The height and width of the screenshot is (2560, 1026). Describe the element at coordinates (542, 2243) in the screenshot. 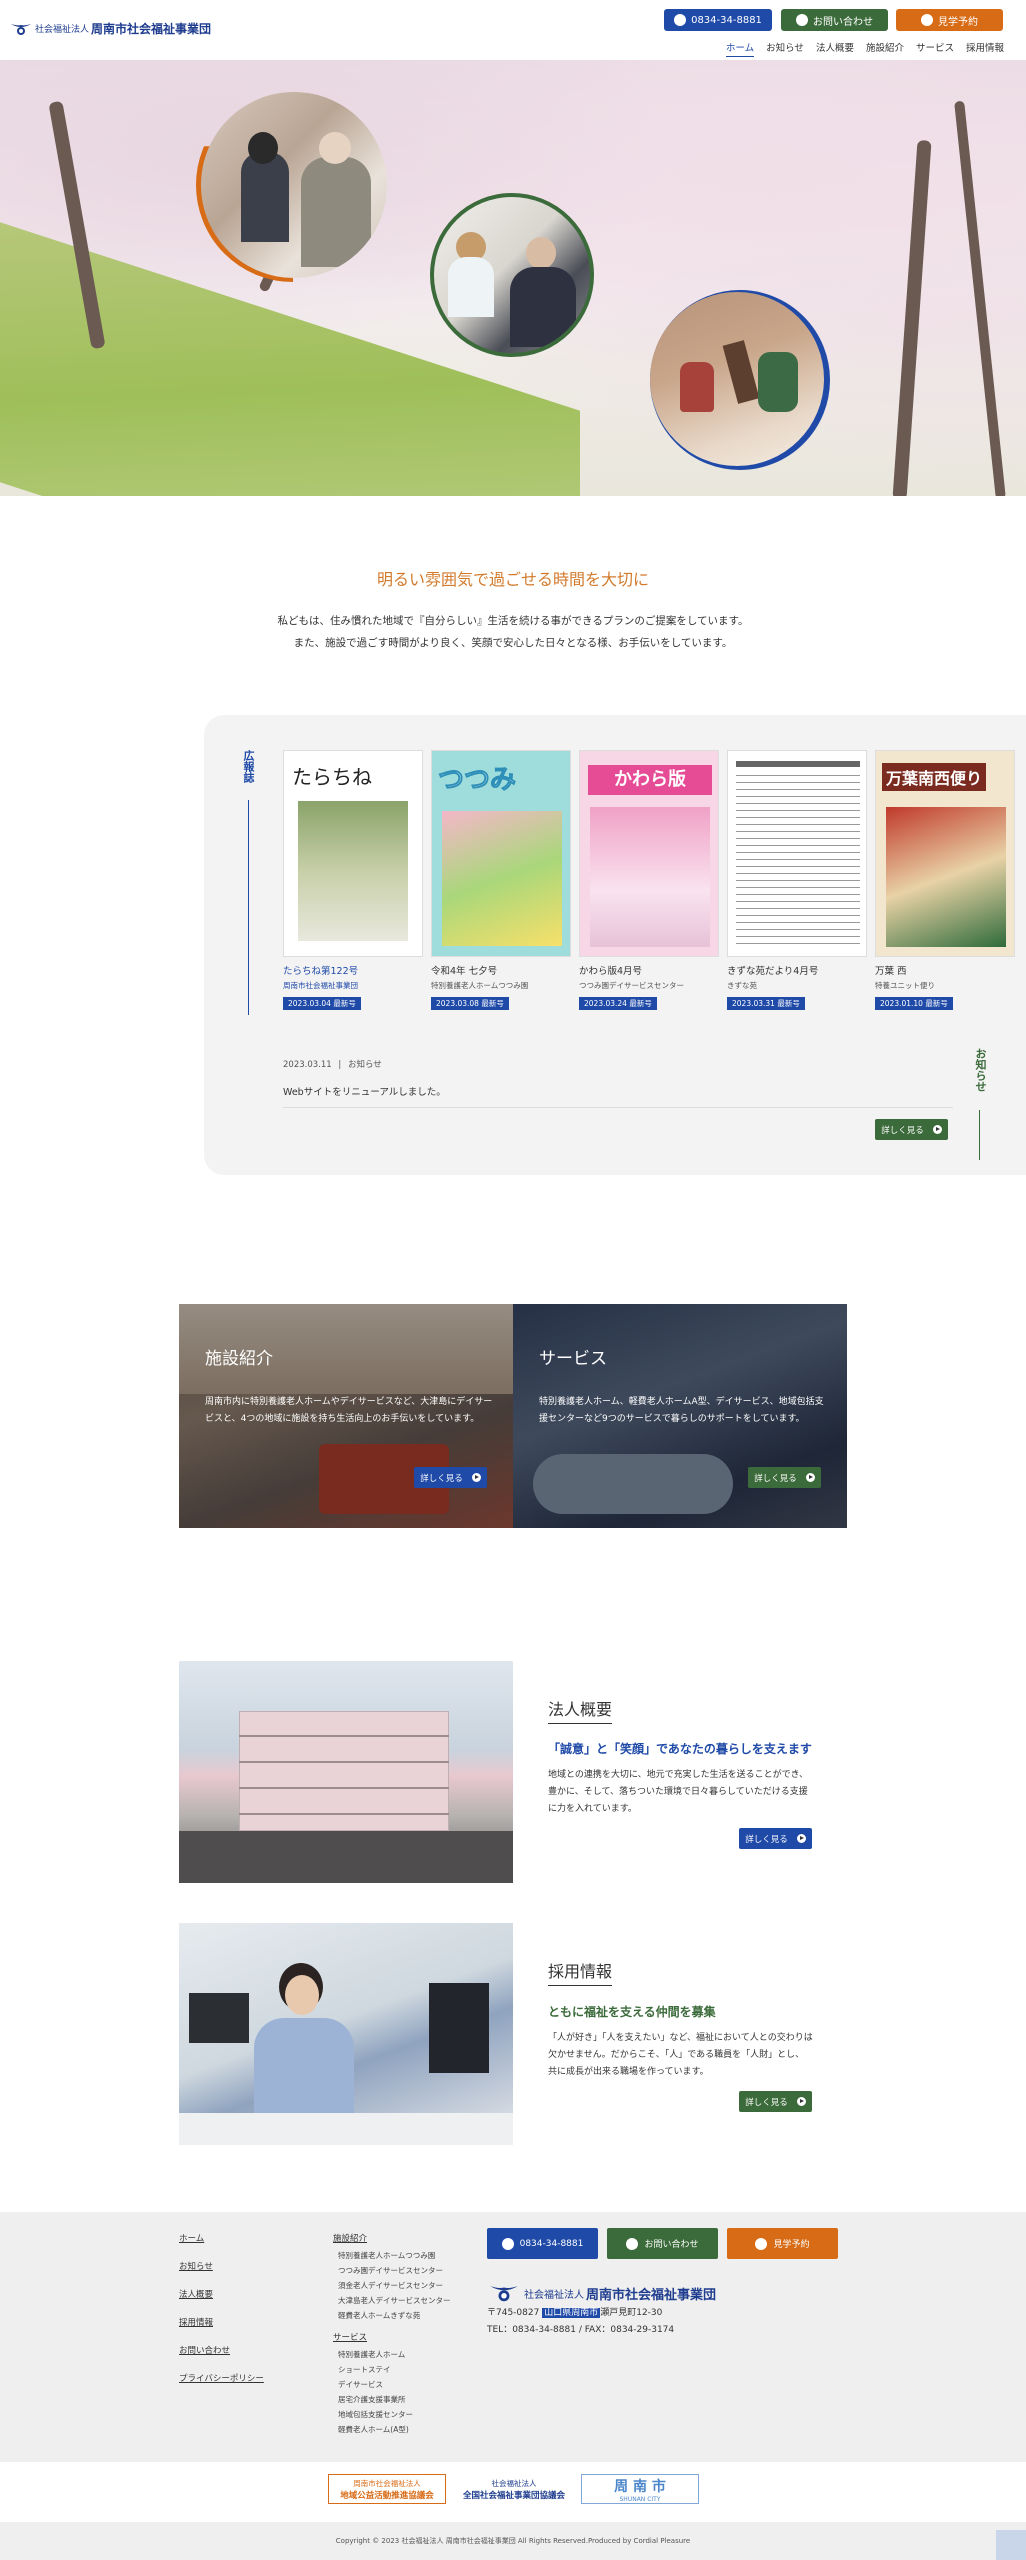

I see `footer-tel-button: 0834-34-8881` at that location.